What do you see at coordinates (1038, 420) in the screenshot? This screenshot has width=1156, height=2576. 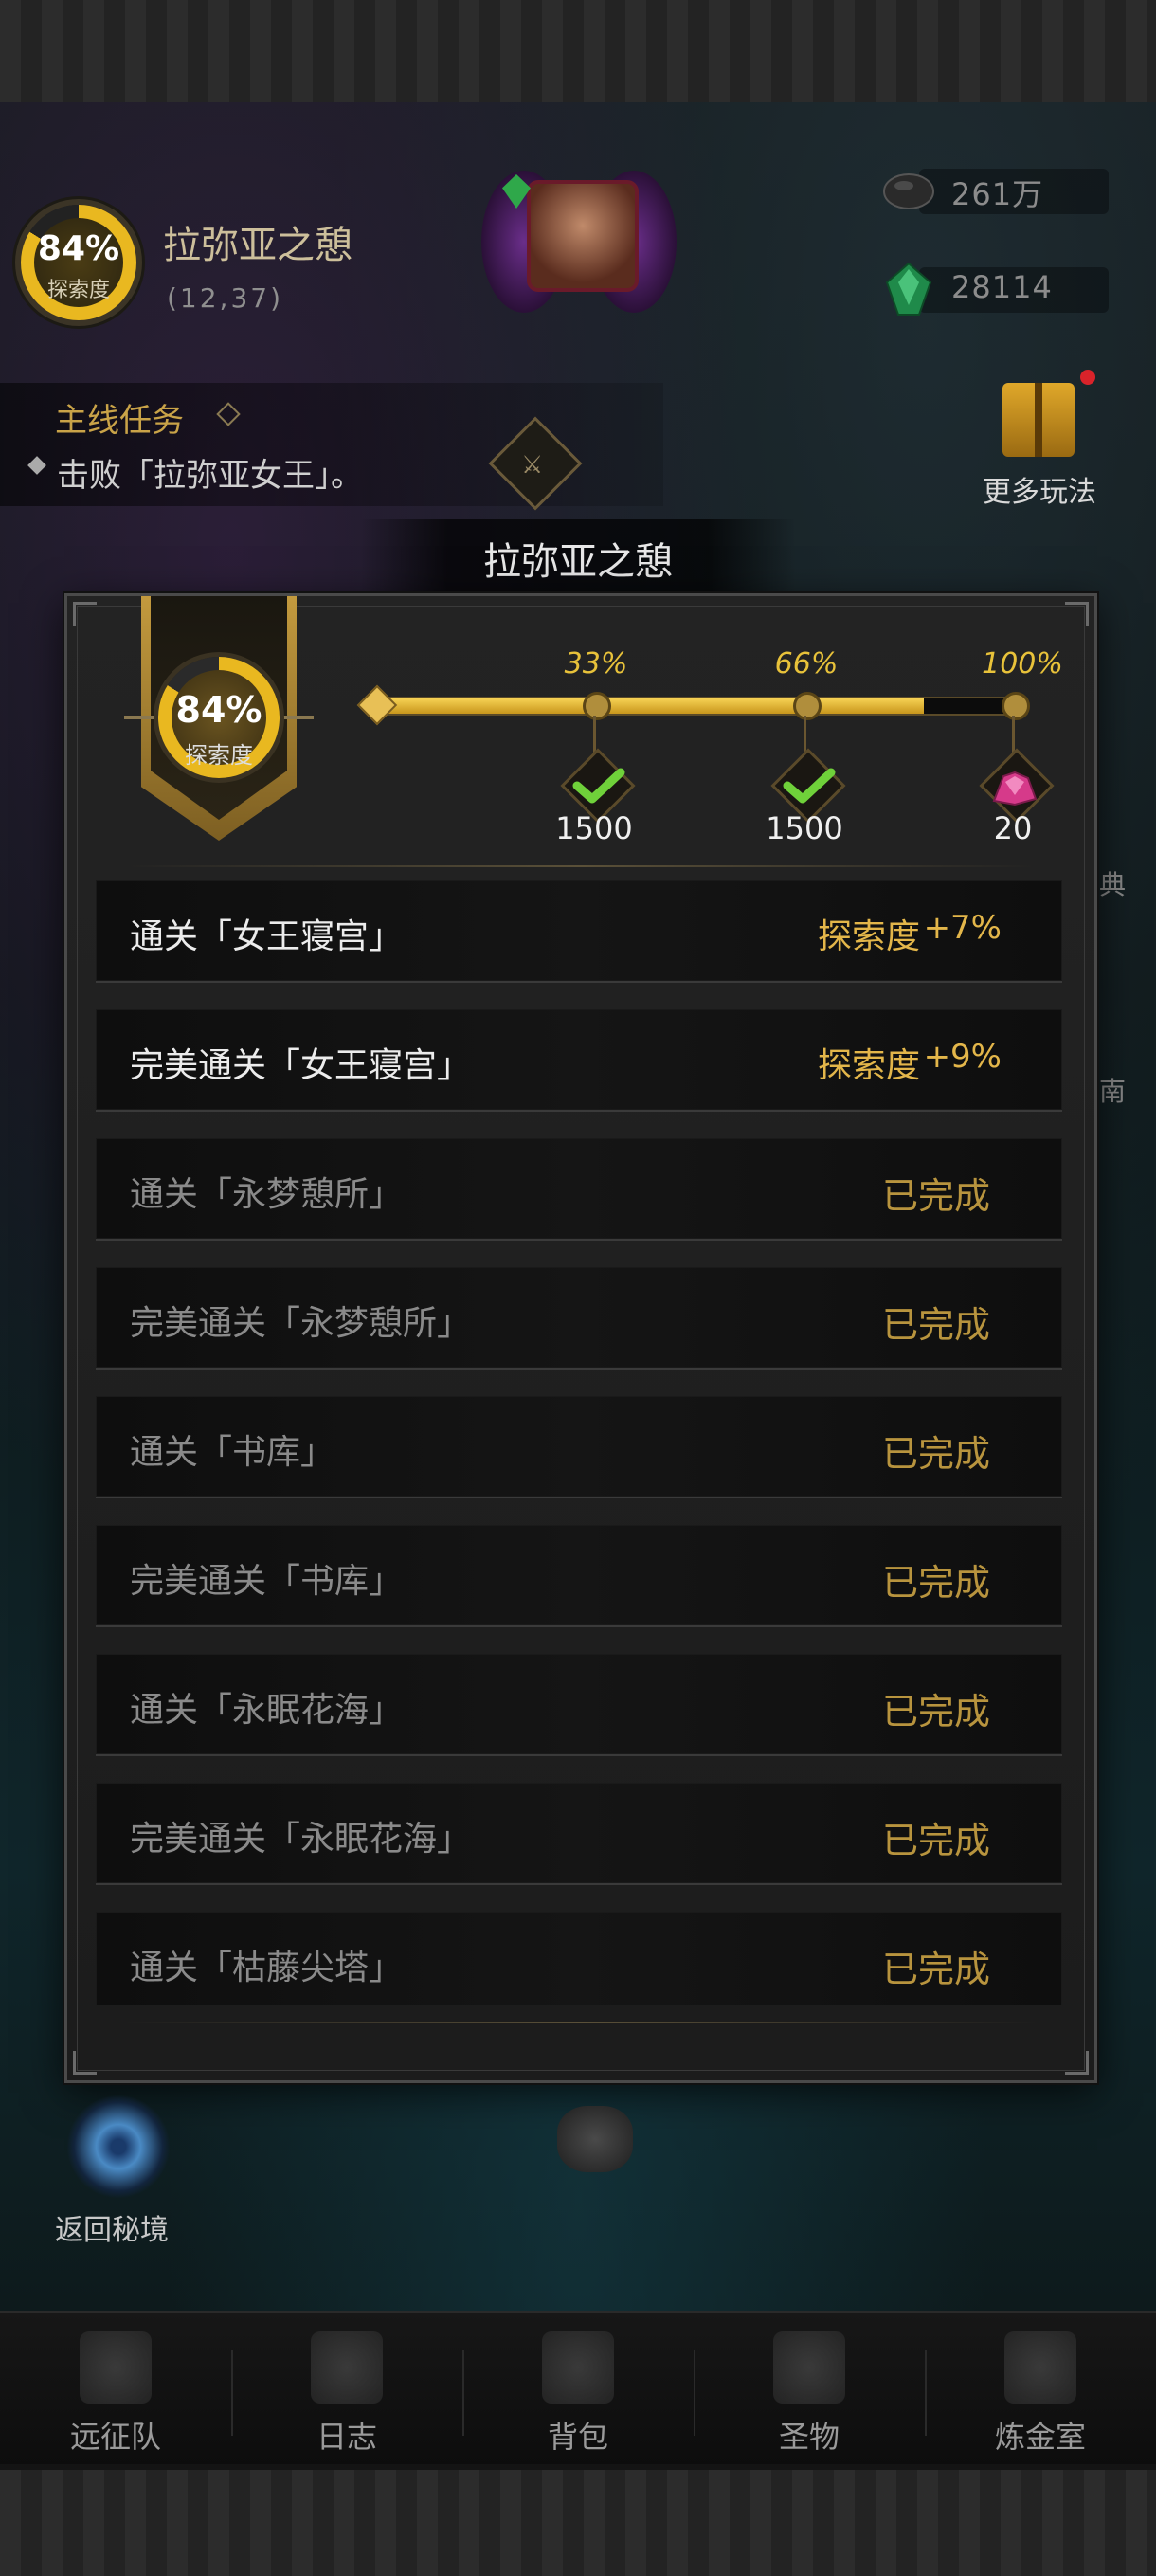 I see `gift-box-icon` at bounding box center [1038, 420].